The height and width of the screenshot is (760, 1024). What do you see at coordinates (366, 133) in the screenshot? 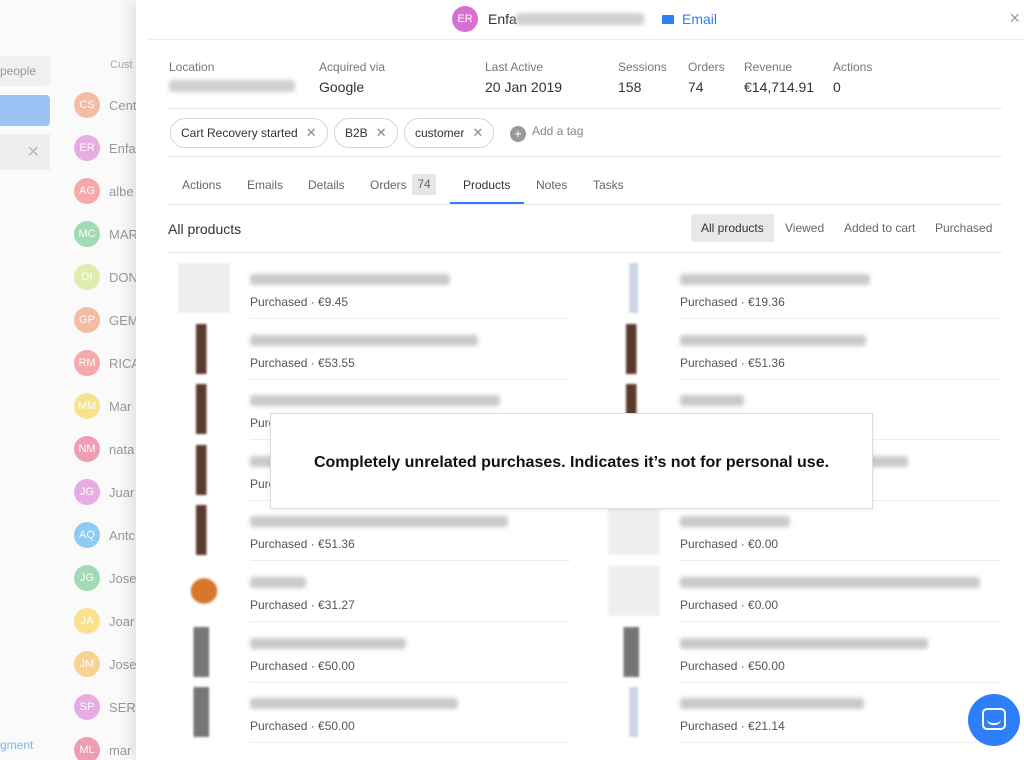
I see `tag-chip: B2B ✕` at bounding box center [366, 133].